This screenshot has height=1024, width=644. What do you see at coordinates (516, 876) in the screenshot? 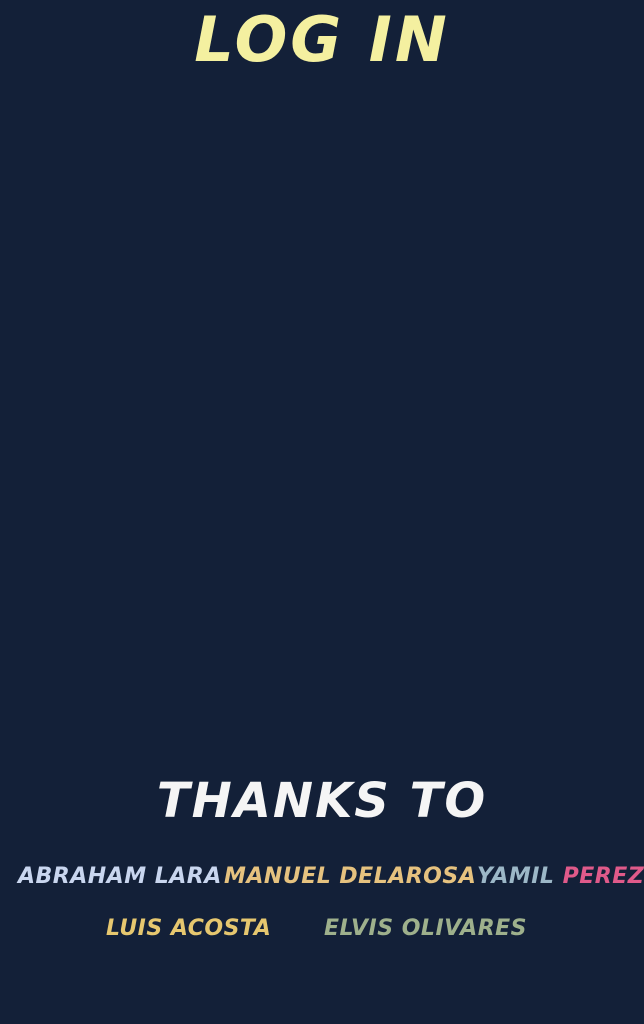
I see `credit-name-yamil-first: YAMIL` at bounding box center [516, 876].